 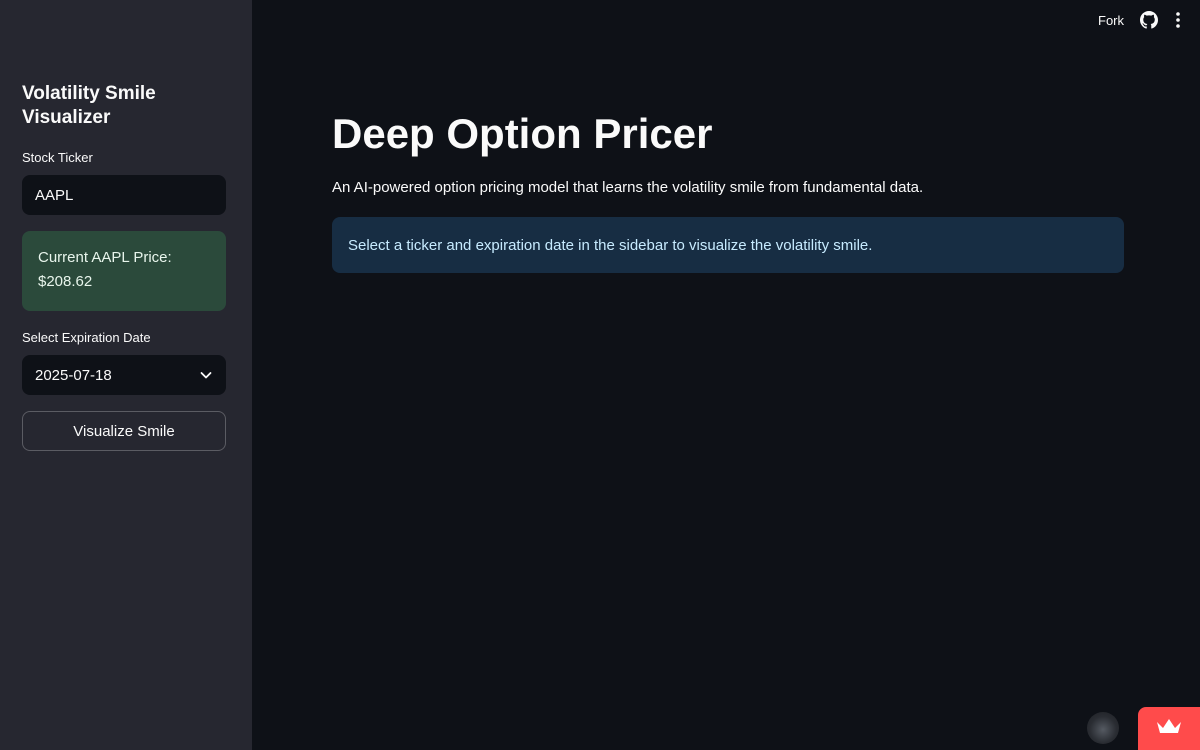 What do you see at coordinates (1103, 728) in the screenshot?
I see `avatar` at bounding box center [1103, 728].